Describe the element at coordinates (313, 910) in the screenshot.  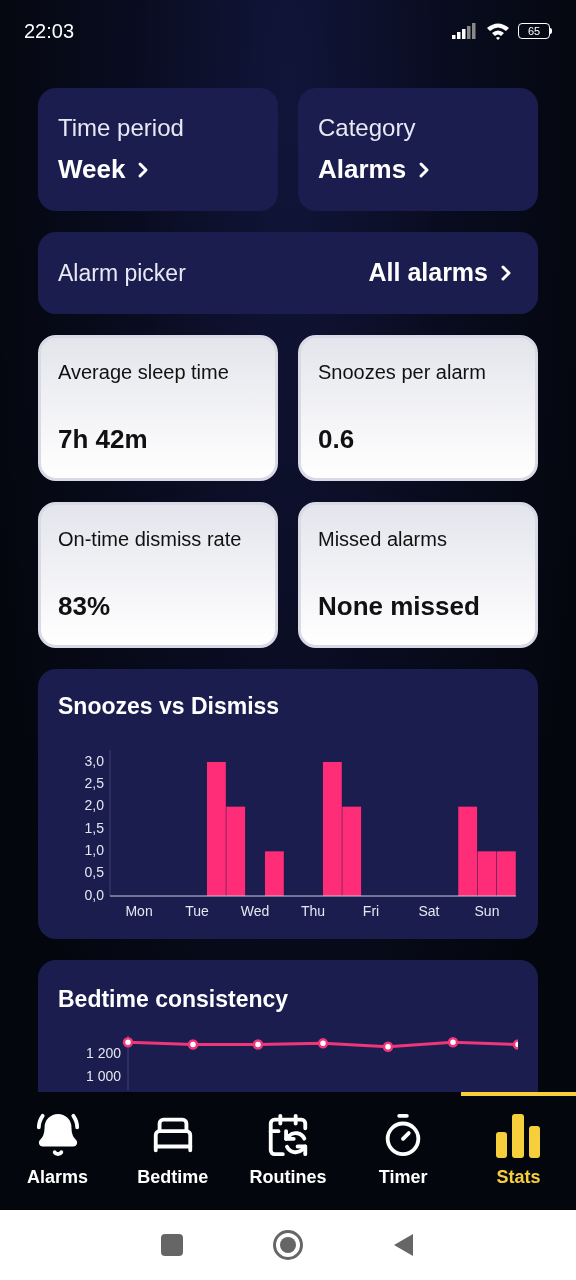
I see `x-tick-label: Thu` at that location.